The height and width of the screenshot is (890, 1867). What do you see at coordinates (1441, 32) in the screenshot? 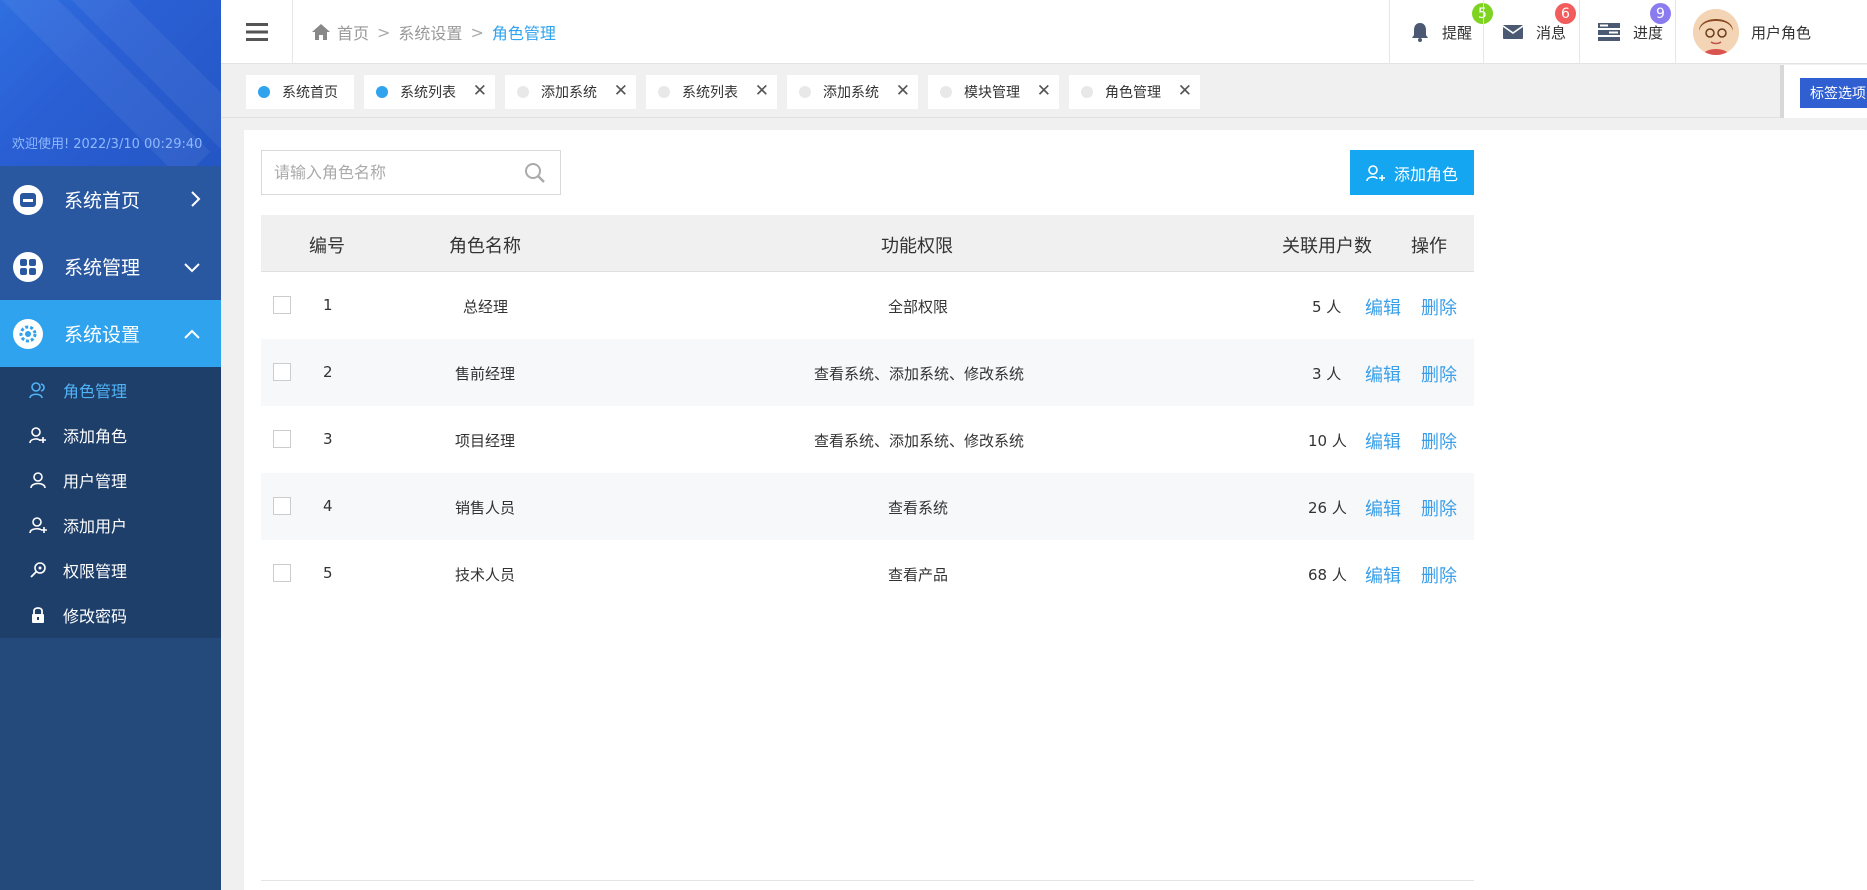
I see `reminder-button: 提醒 5` at bounding box center [1441, 32].